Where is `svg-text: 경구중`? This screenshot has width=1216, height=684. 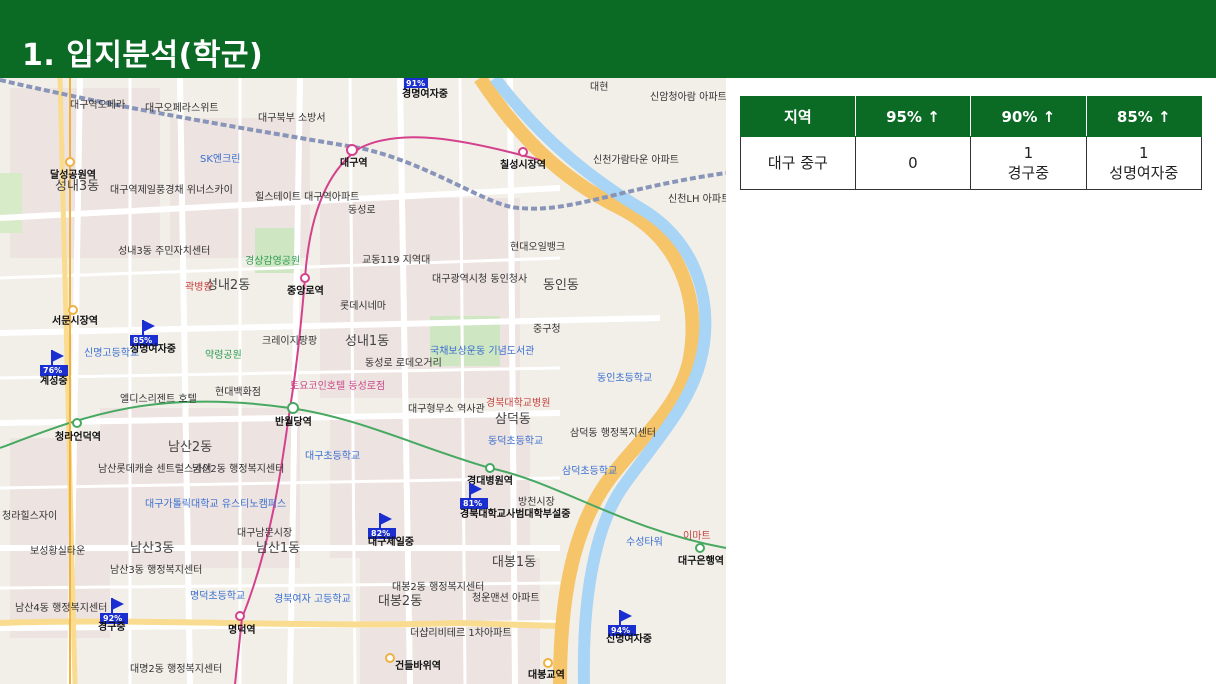 svg-text: 경구중 is located at coordinates (112, 626).